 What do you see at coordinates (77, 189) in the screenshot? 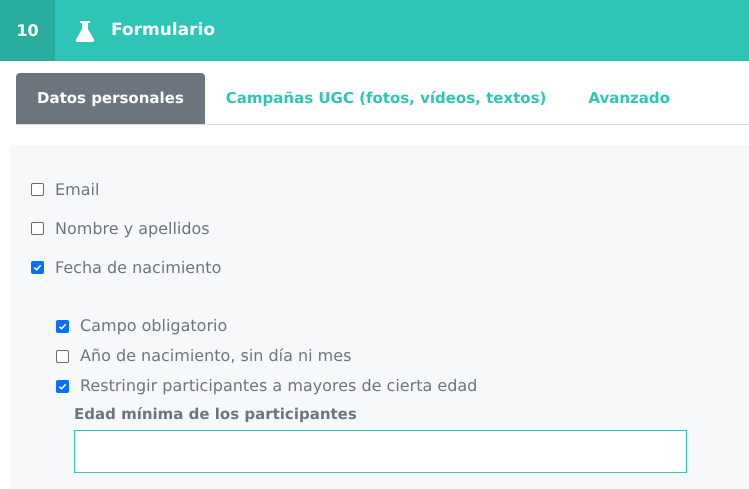
I see `checkbox-label: Email` at bounding box center [77, 189].